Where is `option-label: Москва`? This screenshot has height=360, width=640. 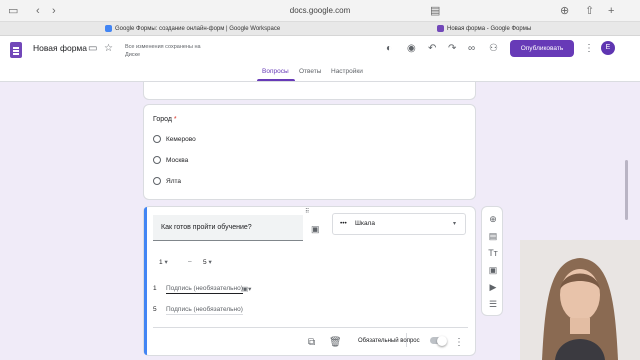 option-label: Москва is located at coordinates (177, 160).